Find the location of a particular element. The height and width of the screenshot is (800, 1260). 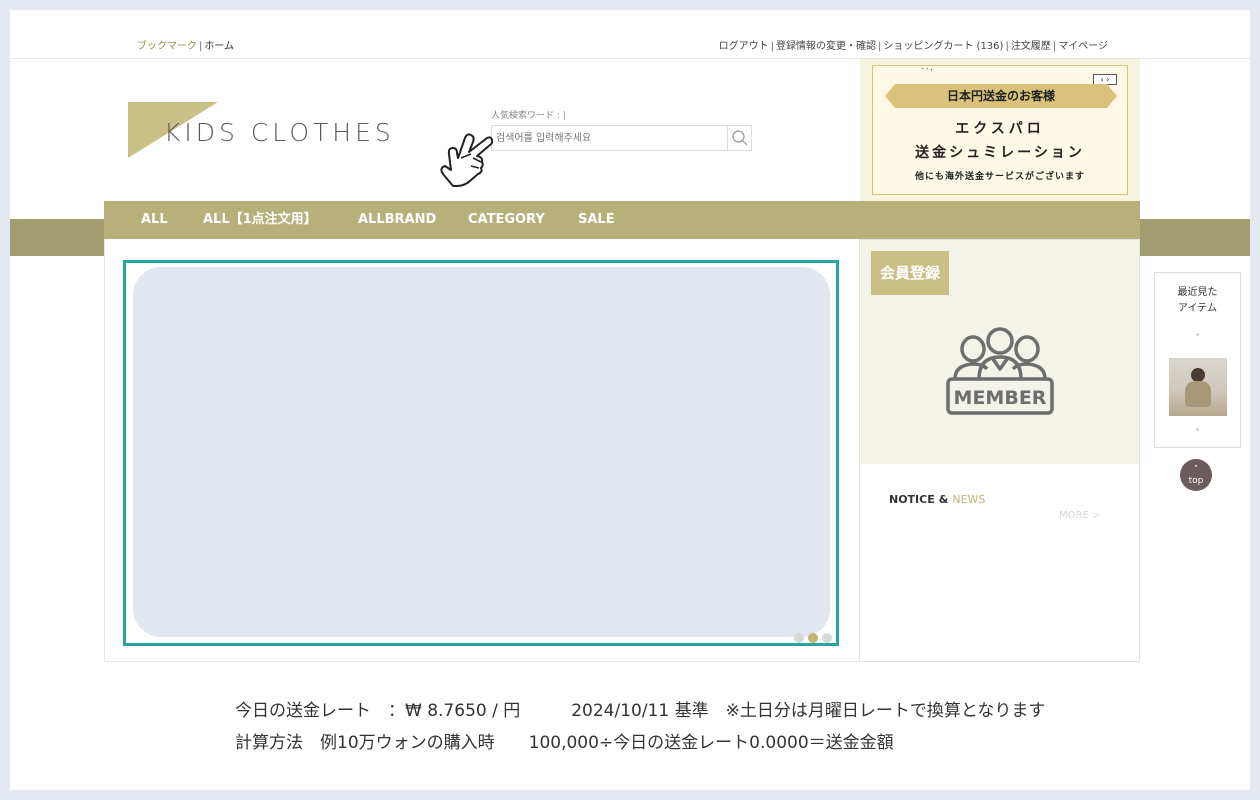

scroll-top-label: top is located at coordinates (1196, 481).